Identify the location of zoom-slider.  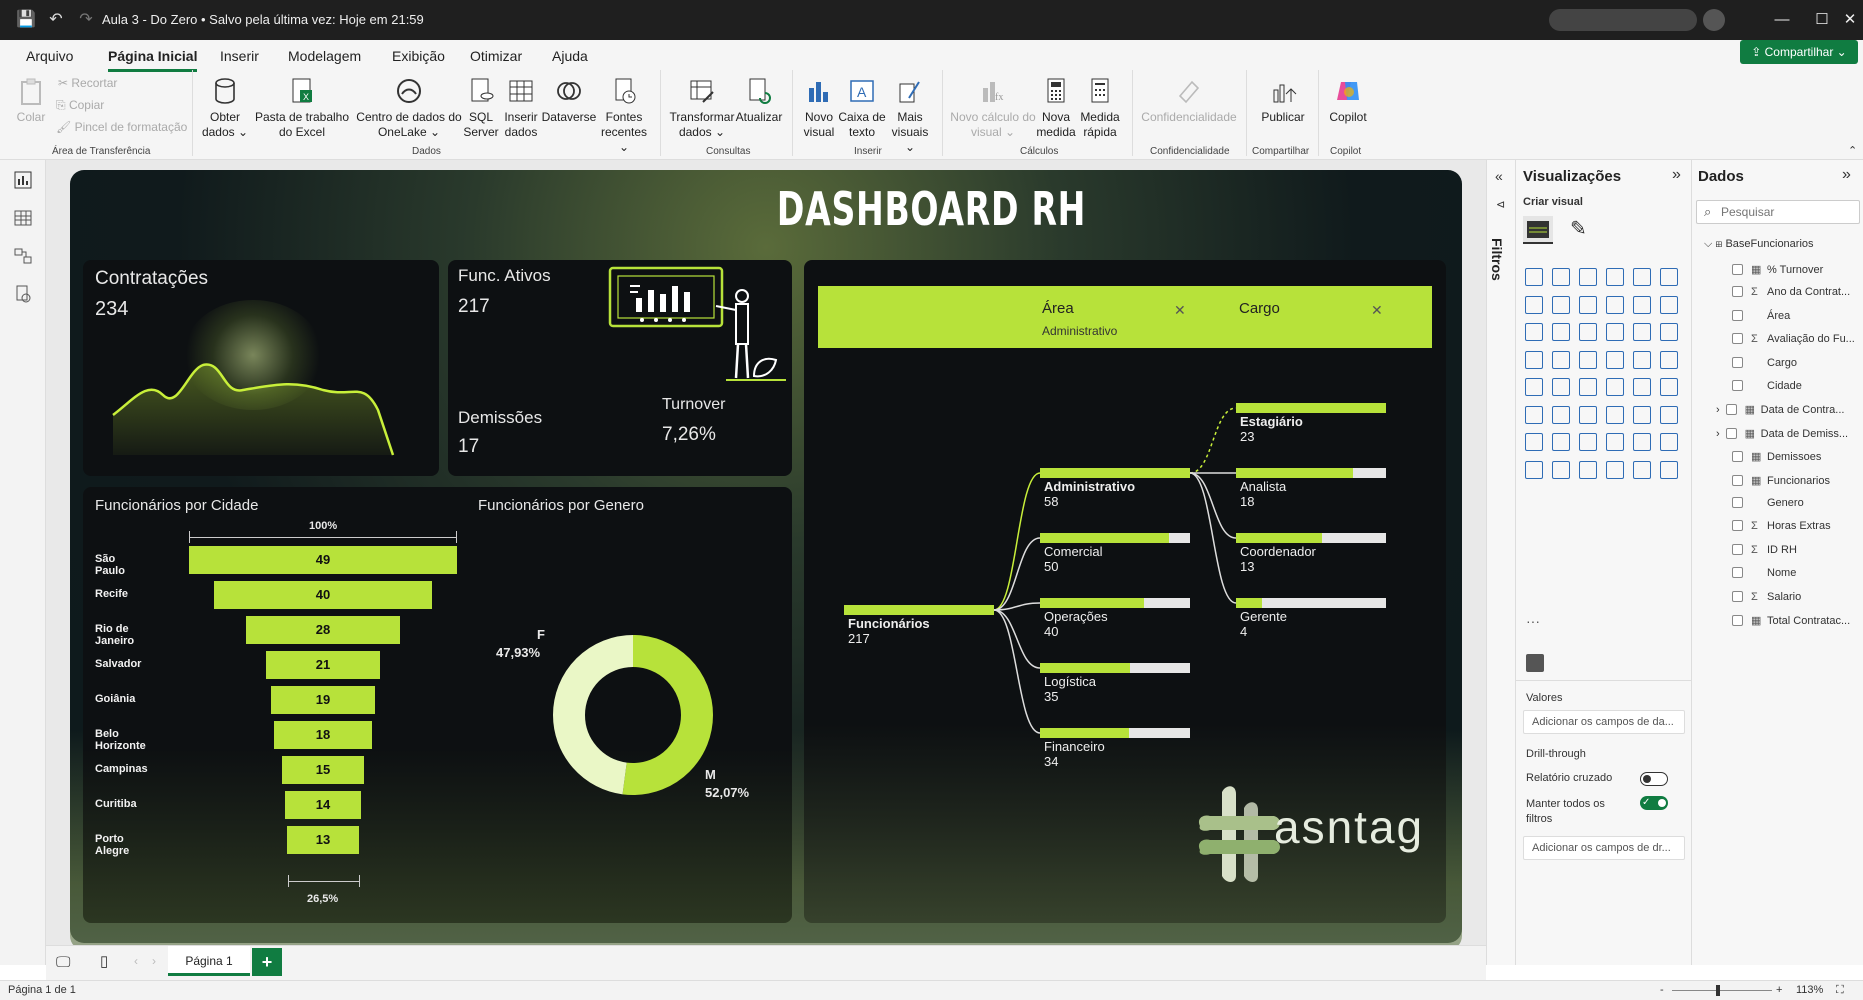
(1722, 990).